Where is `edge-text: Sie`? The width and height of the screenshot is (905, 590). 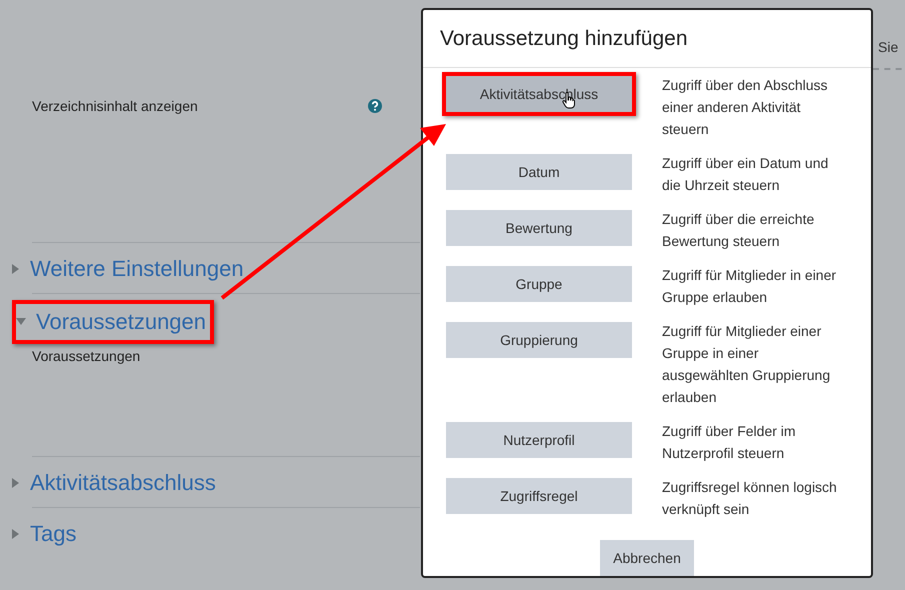 edge-text: Sie is located at coordinates (887, 47).